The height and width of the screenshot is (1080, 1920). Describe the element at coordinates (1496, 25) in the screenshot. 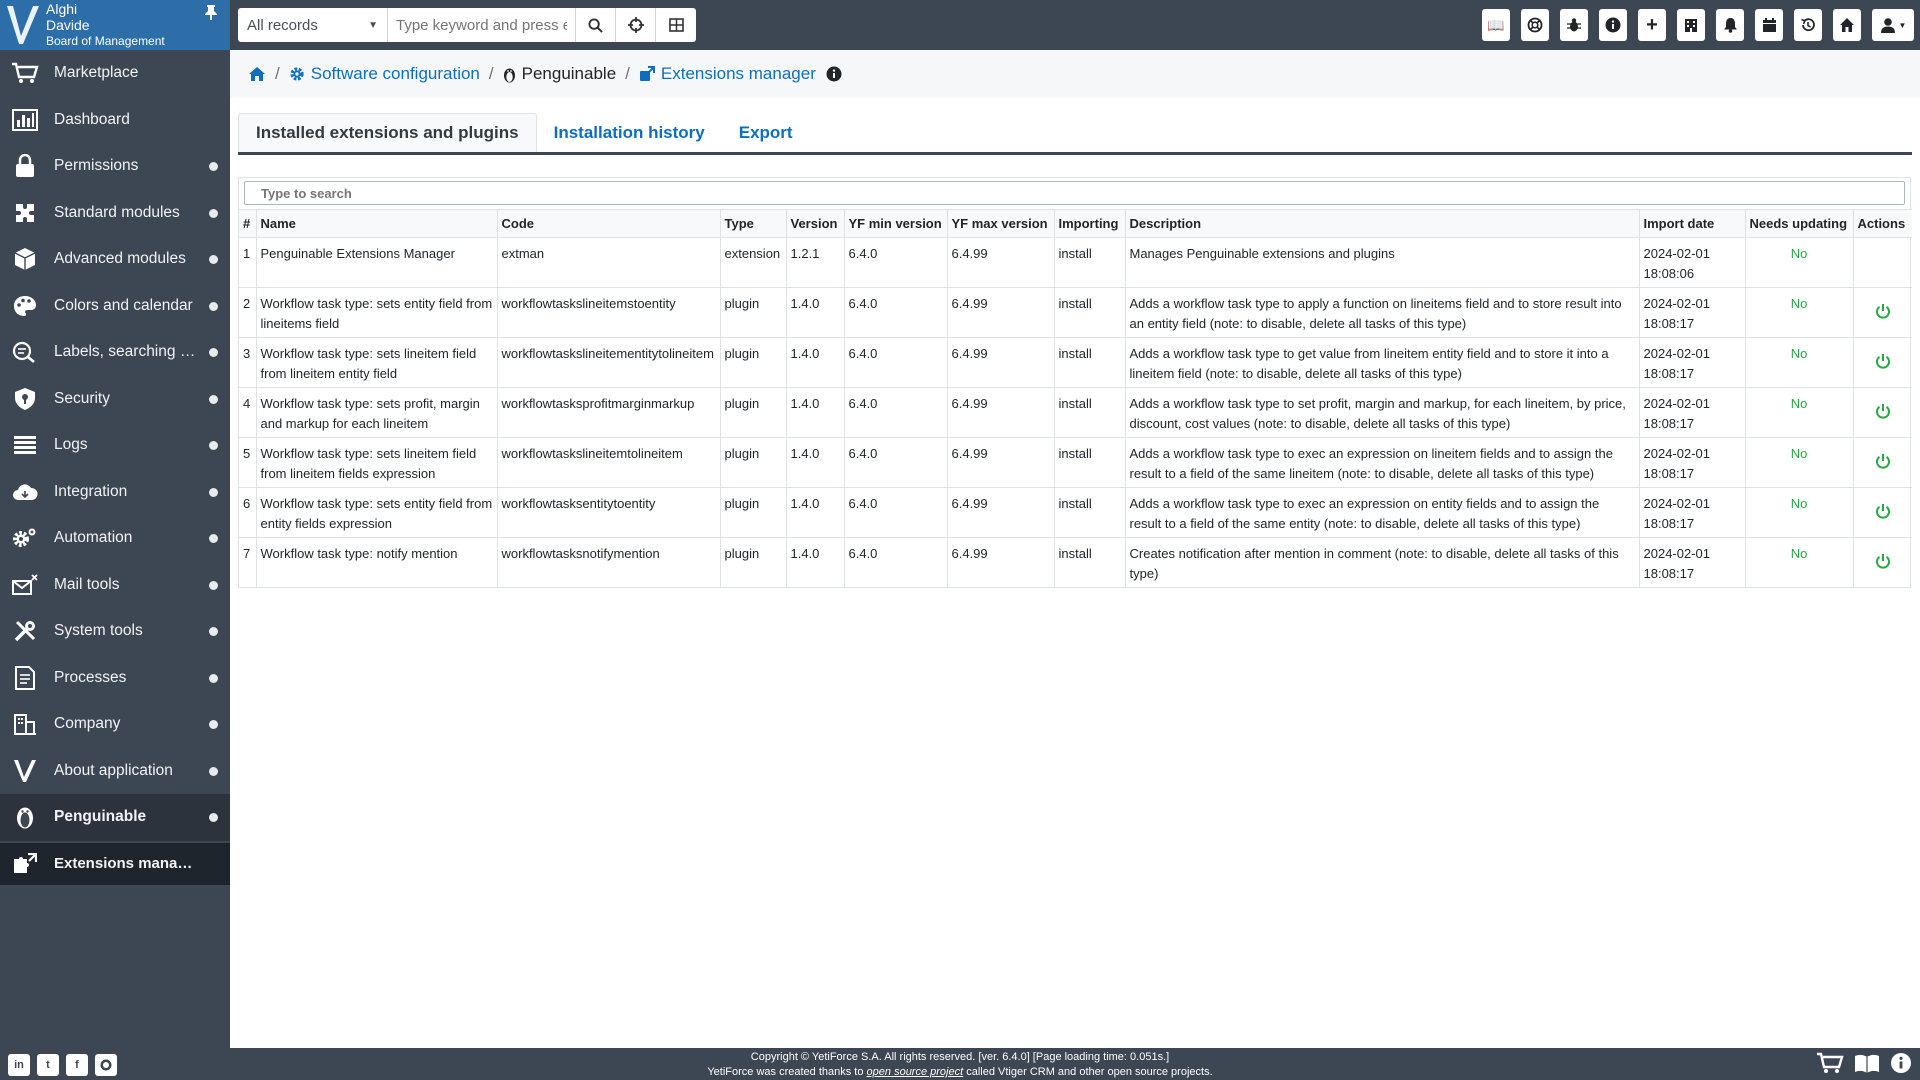

I see `knowledge-base-button: 📖` at that location.